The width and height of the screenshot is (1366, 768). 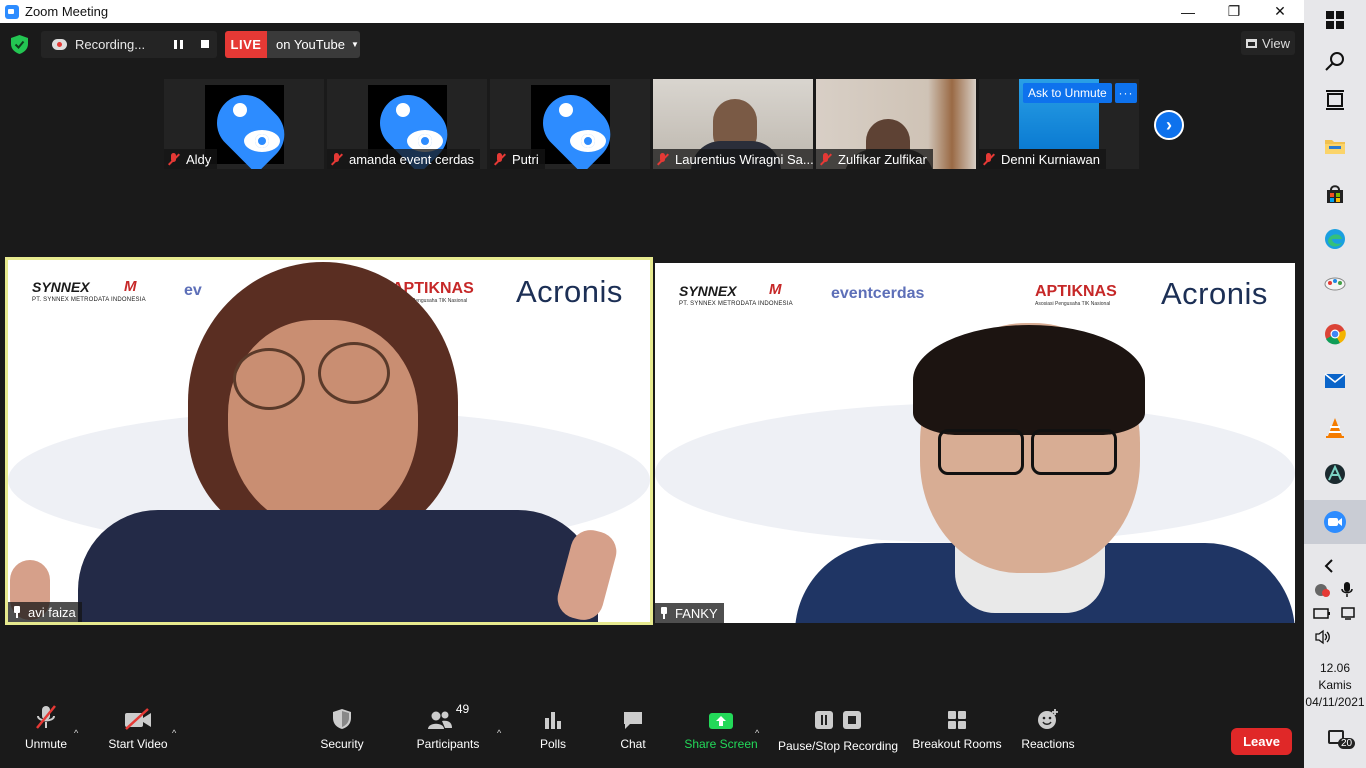 I want to click on network-icon, so click(x=1348, y=613).